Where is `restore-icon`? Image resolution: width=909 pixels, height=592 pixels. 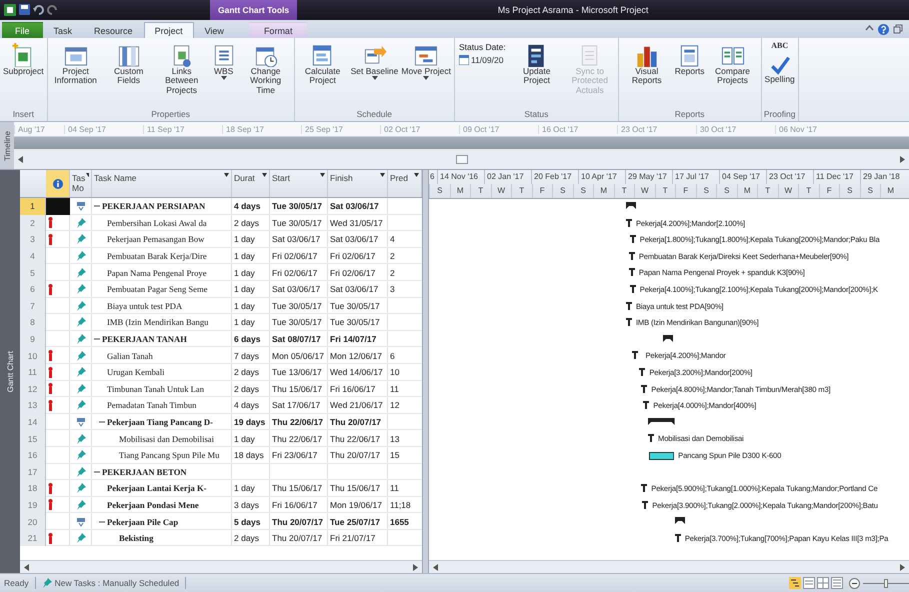
restore-icon is located at coordinates (898, 29).